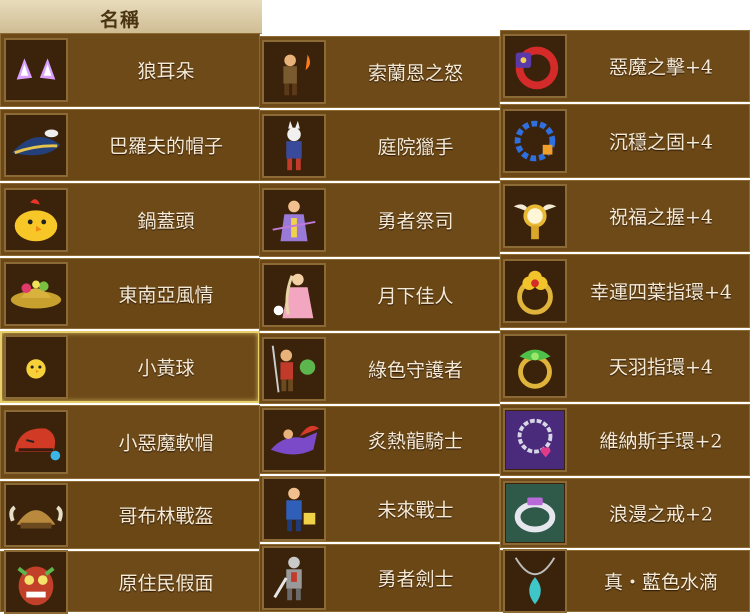 The width and height of the screenshot is (750, 614). Describe the element at coordinates (415, 370) in the screenshot. I see `item-name: 綠色守護者` at that location.